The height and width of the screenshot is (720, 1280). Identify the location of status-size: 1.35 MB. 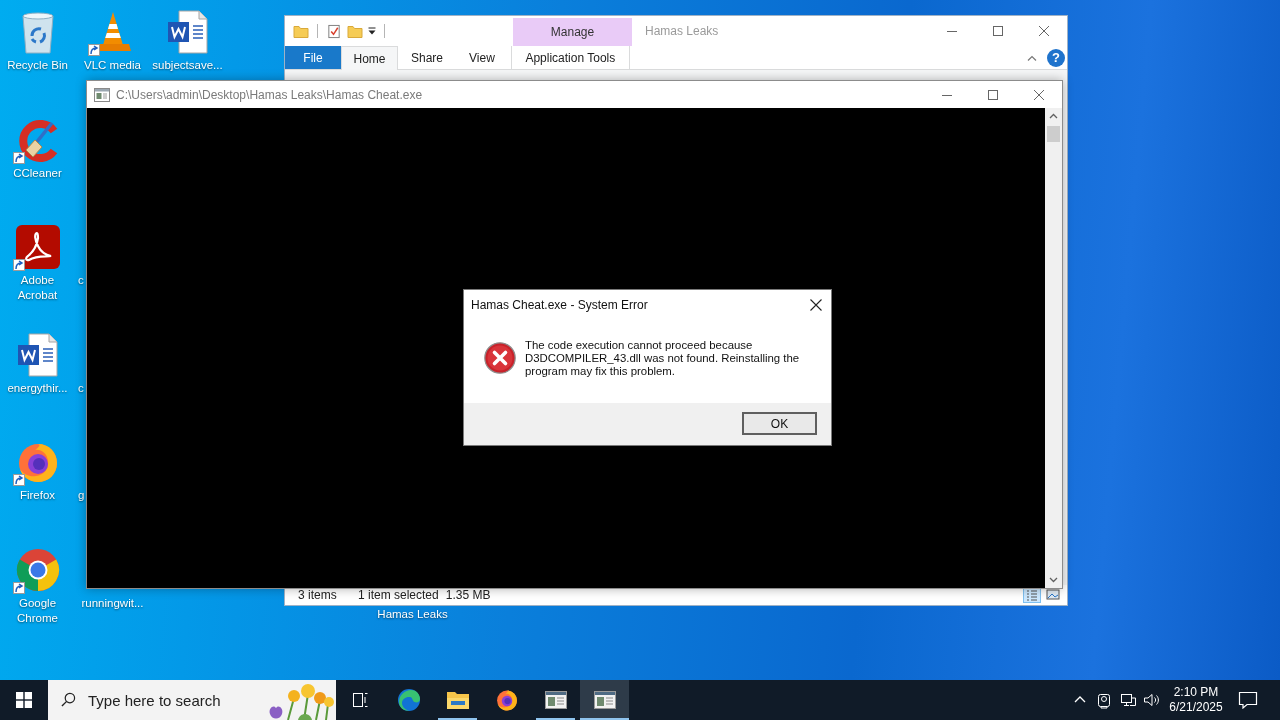
(468, 595).